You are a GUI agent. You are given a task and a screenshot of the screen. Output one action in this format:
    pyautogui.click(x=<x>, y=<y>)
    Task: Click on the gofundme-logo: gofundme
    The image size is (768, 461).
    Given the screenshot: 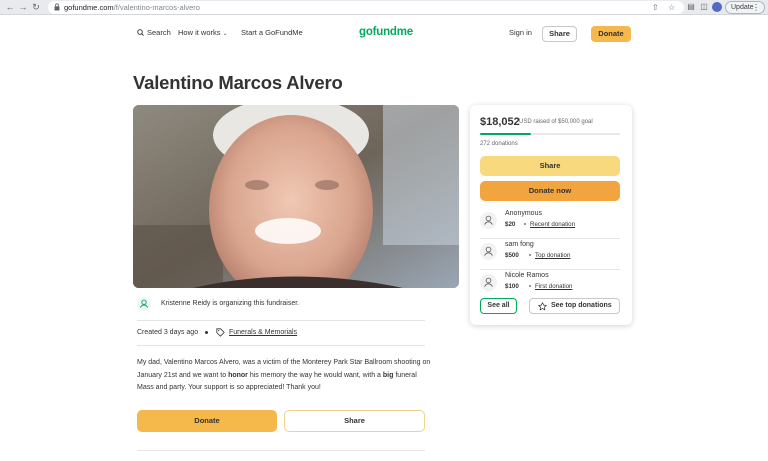 What is the action you would take?
    pyautogui.click(x=386, y=32)
    